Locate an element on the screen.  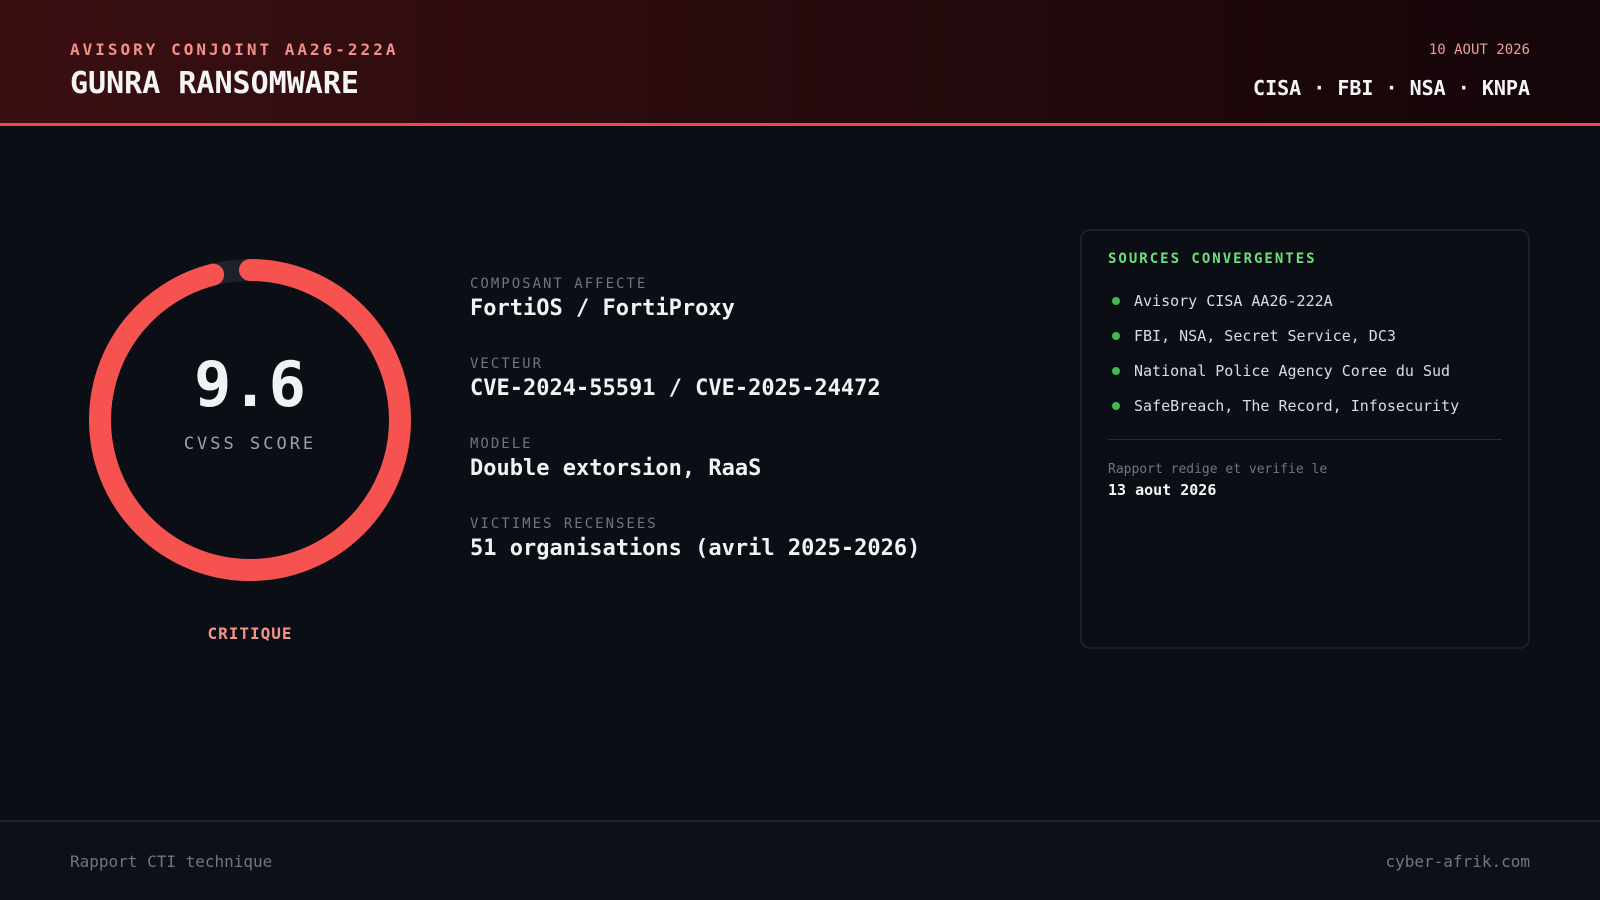
footer: Rapport CTI technique cyber-afrik.com is located at coordinates (800, 860).